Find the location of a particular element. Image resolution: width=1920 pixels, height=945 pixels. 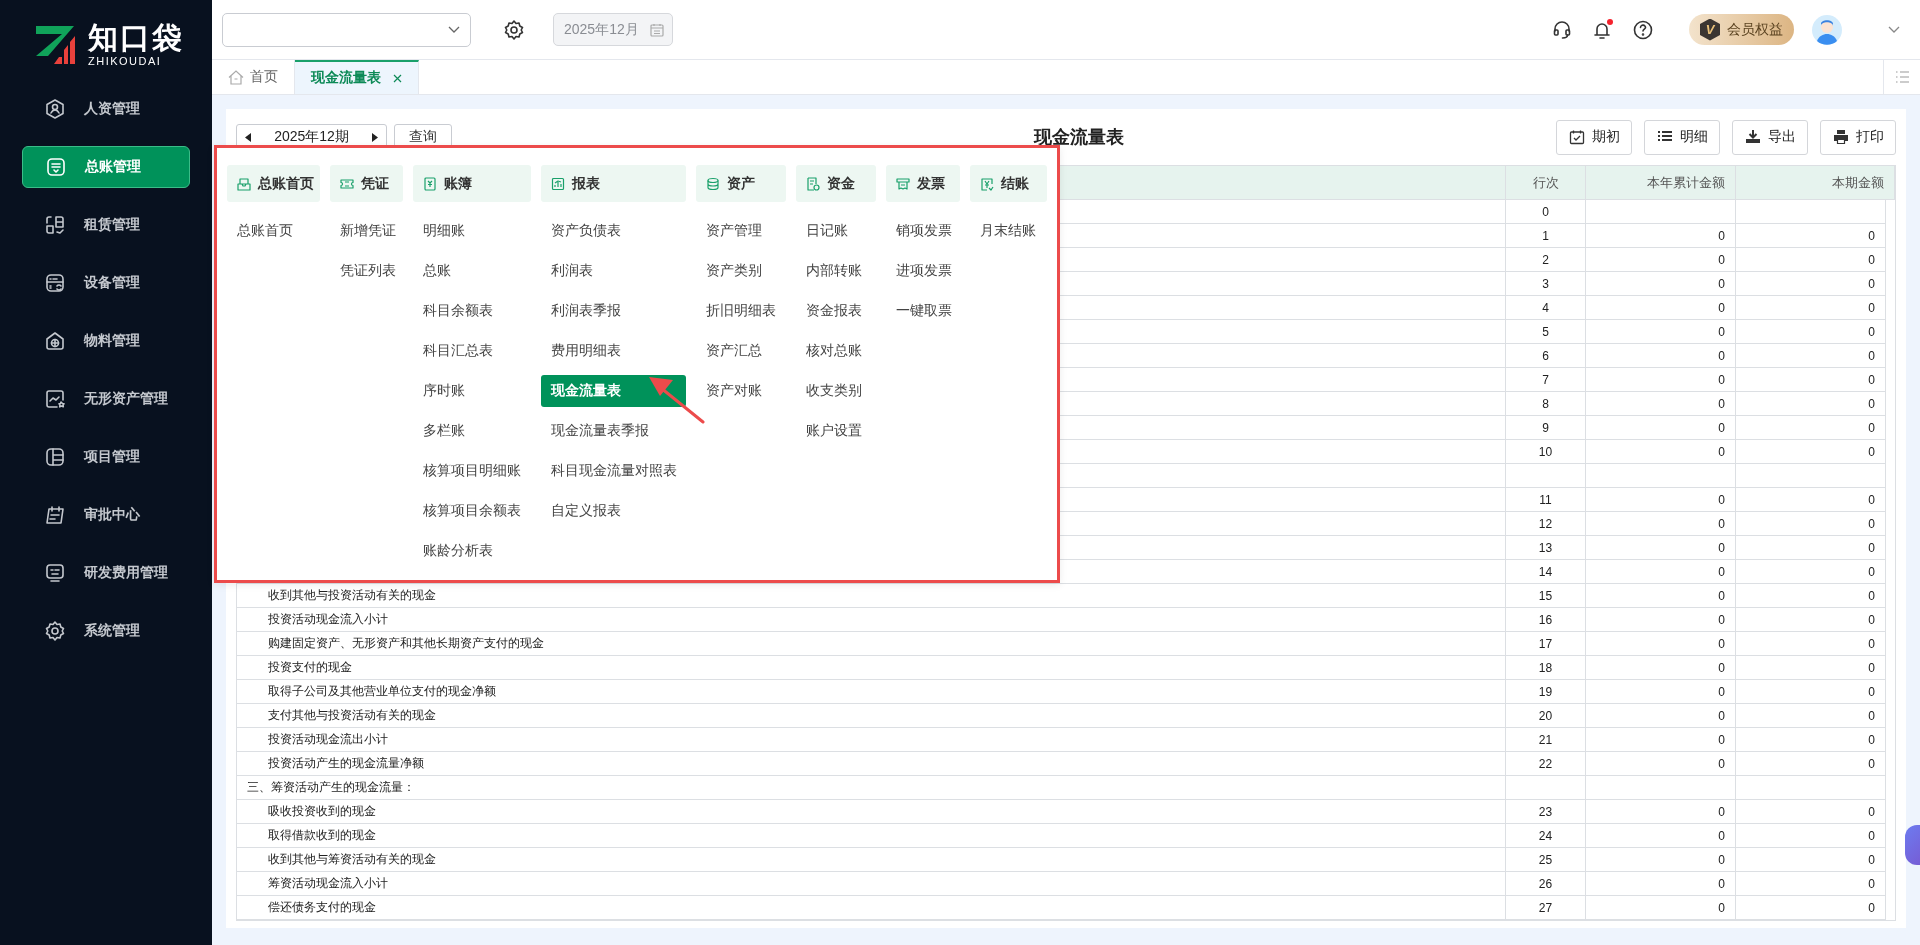

menu-item: 进项发票 is located at coordinates (923, 271).